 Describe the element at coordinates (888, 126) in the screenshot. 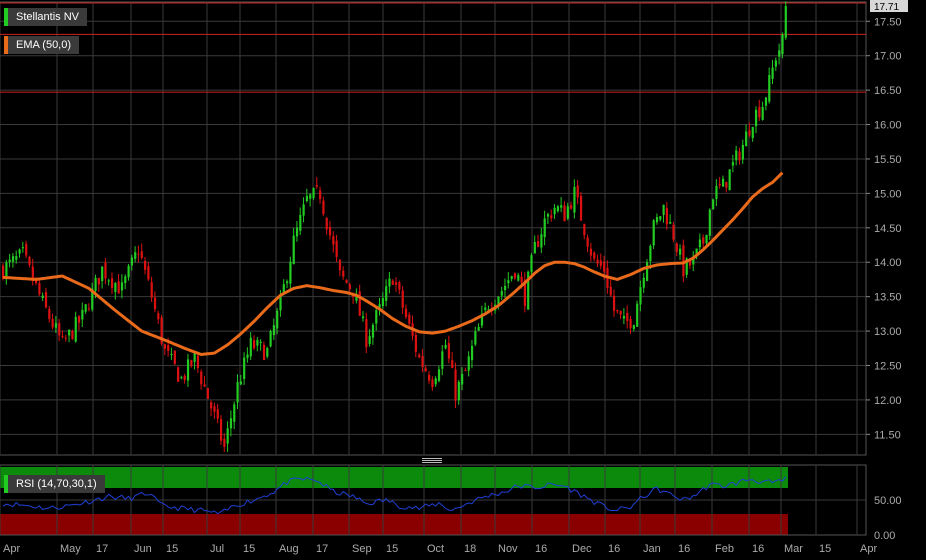

I see `price-tick-label: 16.00` at that location.